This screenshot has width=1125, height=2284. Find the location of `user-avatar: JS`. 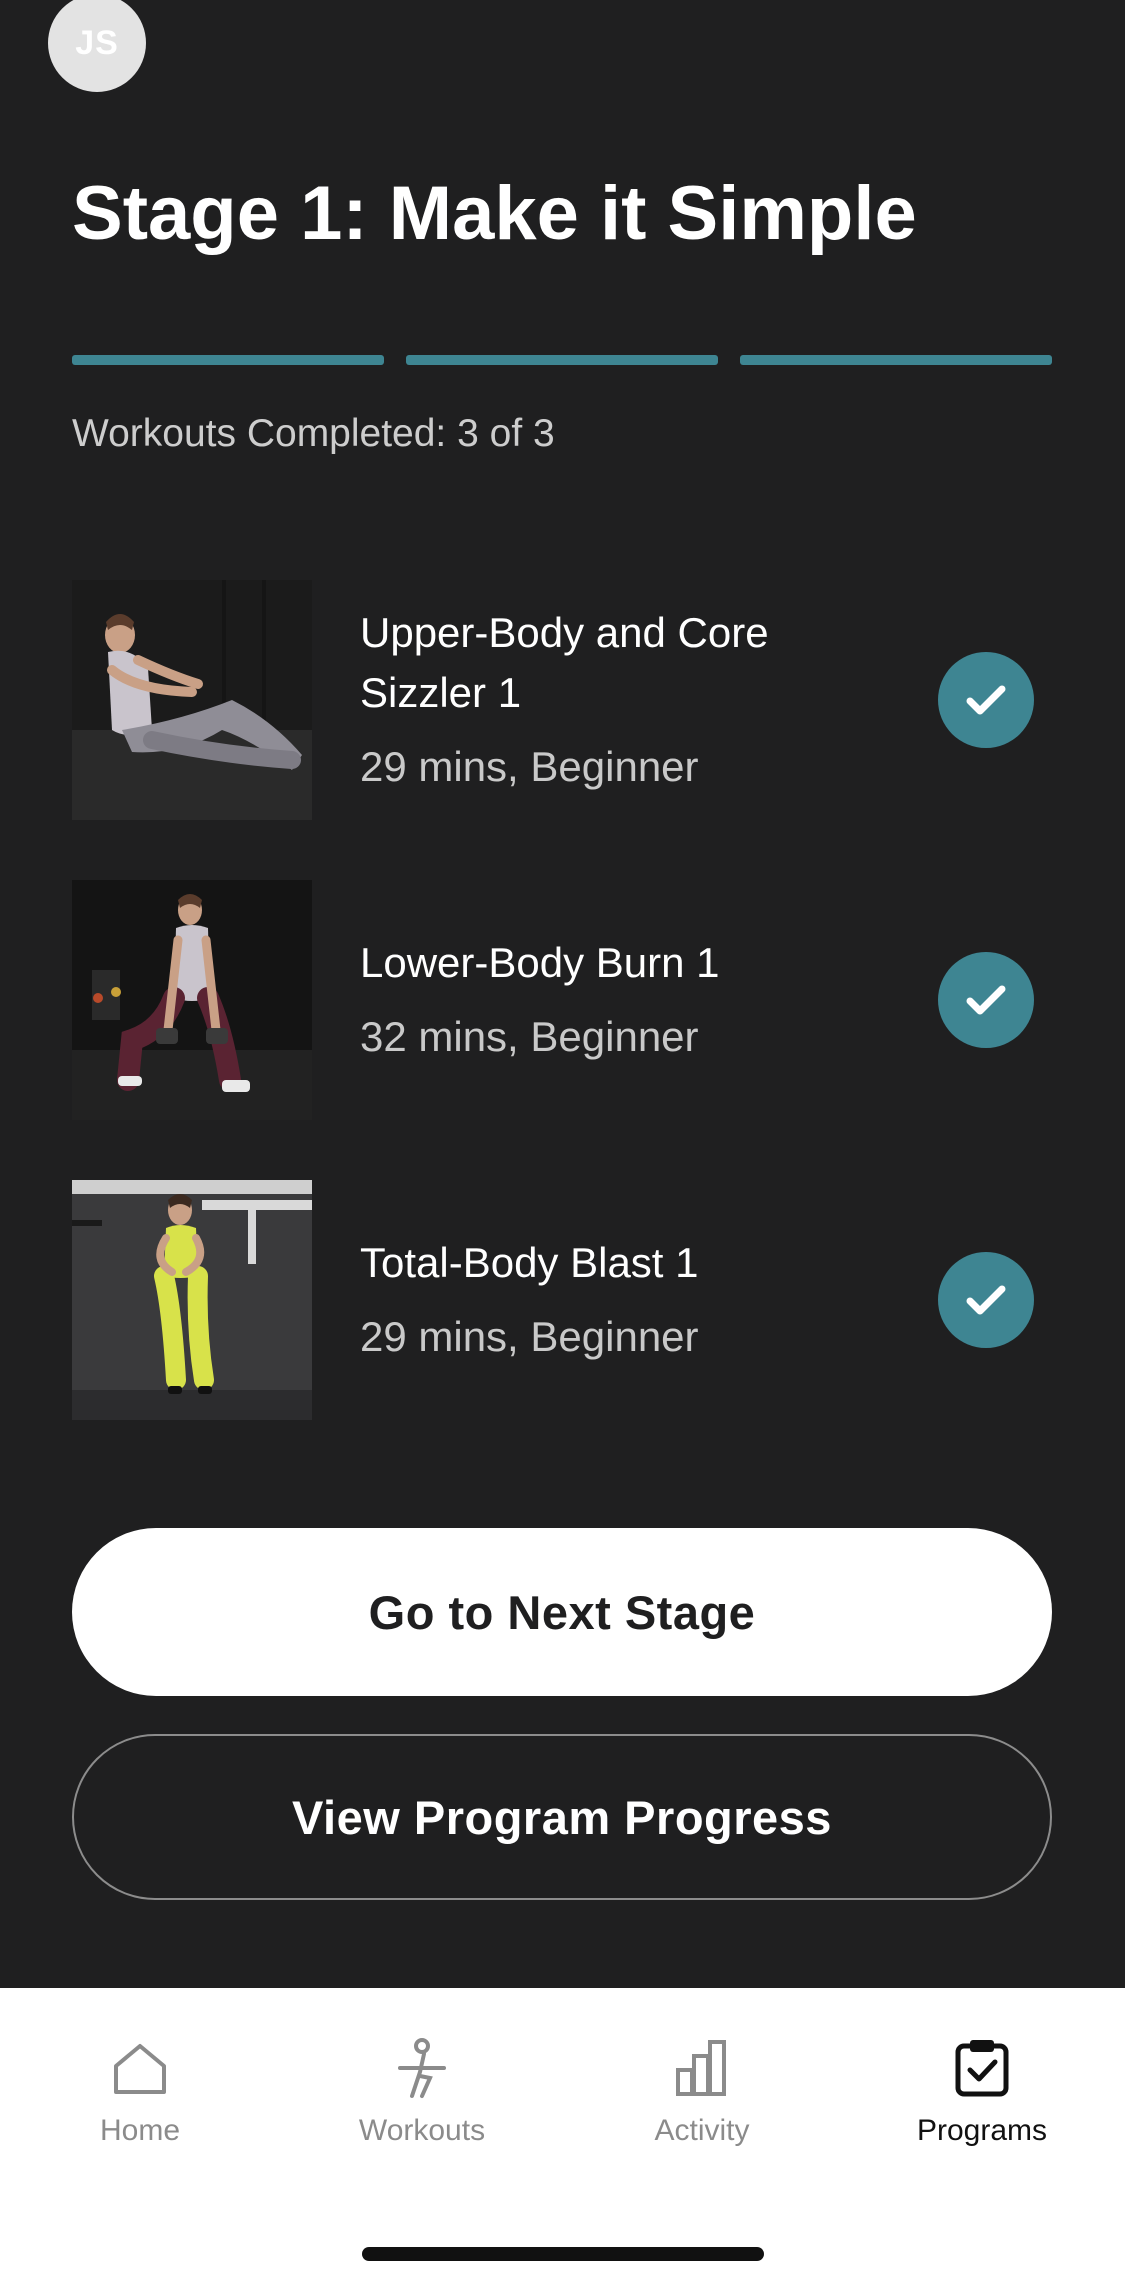

user-avatar: JS is located at coordinates (97, 46).